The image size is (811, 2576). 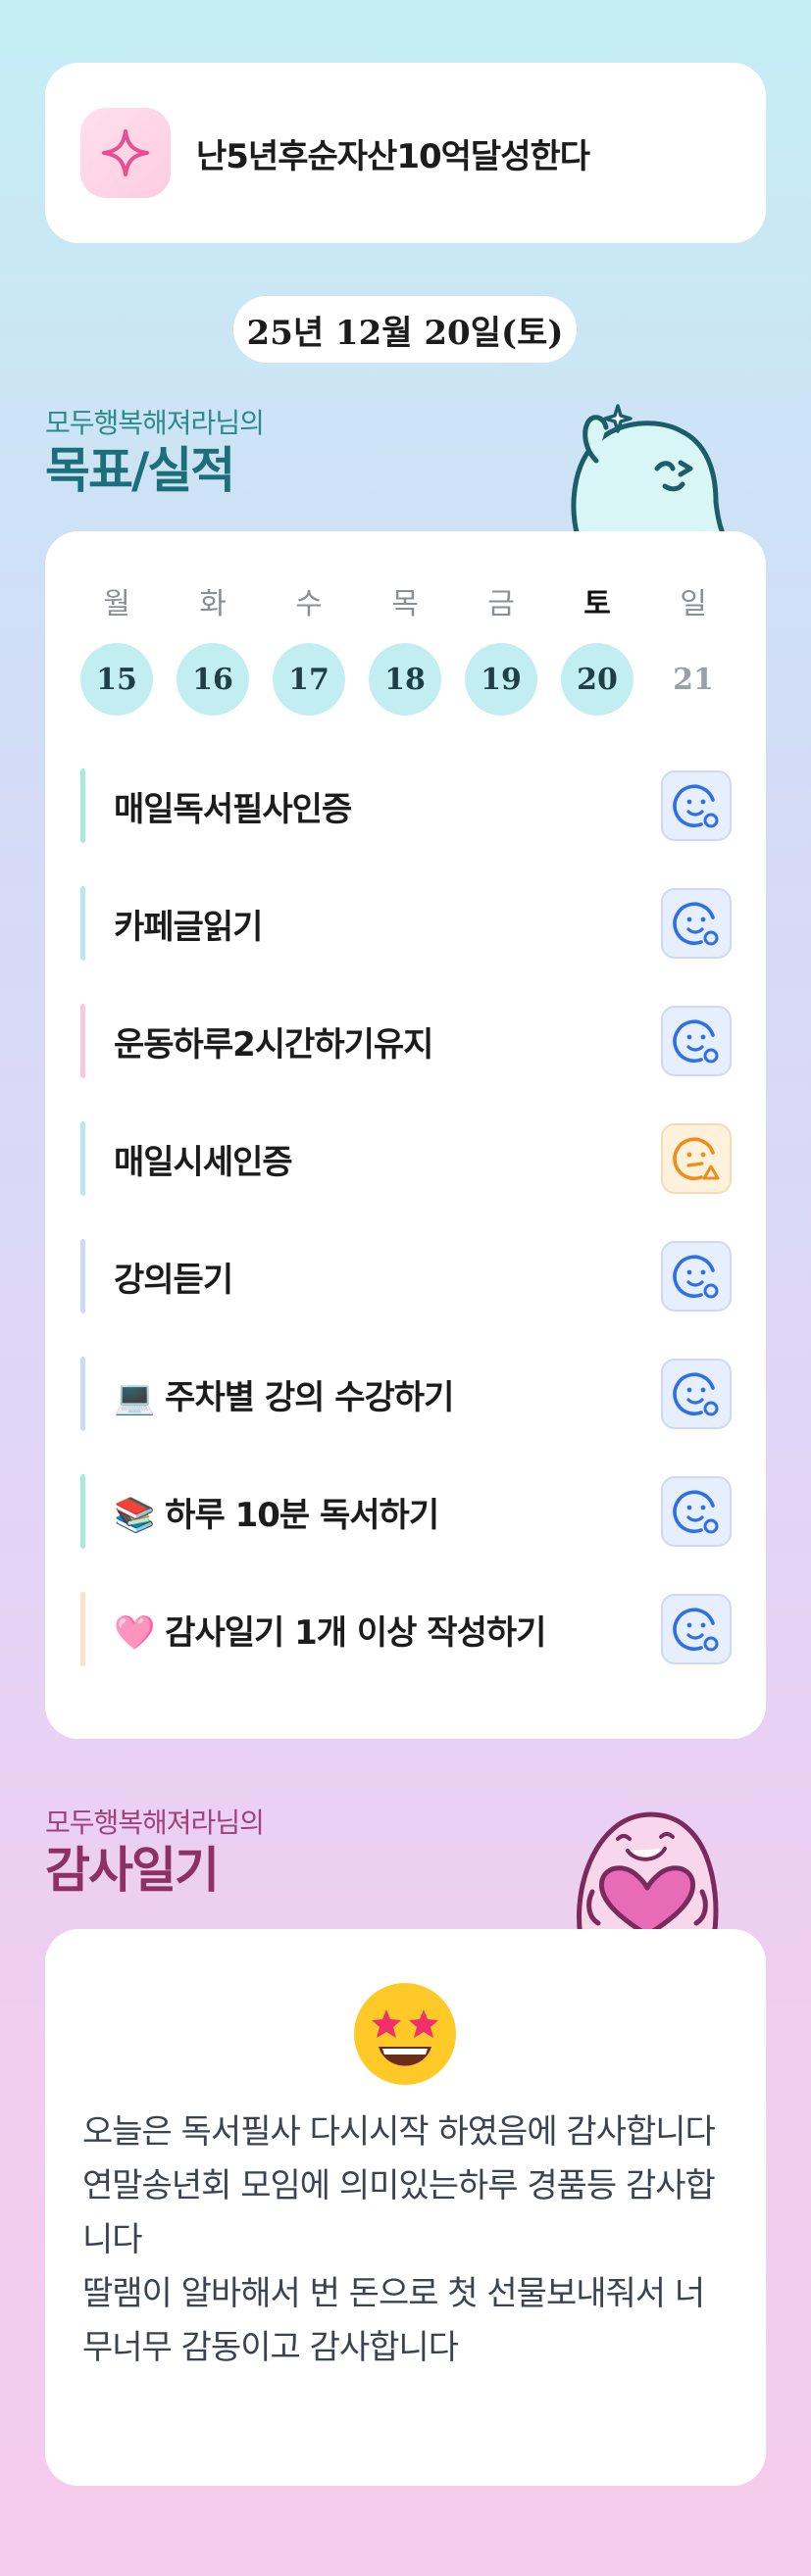 I want to click on sparkle-icon, so click(x=126, y=153).